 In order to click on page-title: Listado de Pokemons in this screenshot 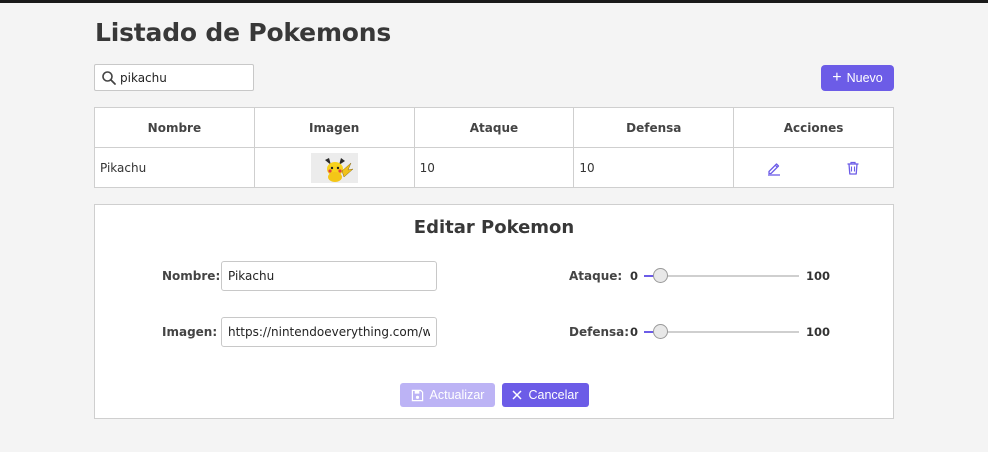, I will do `click(243, 32)`.